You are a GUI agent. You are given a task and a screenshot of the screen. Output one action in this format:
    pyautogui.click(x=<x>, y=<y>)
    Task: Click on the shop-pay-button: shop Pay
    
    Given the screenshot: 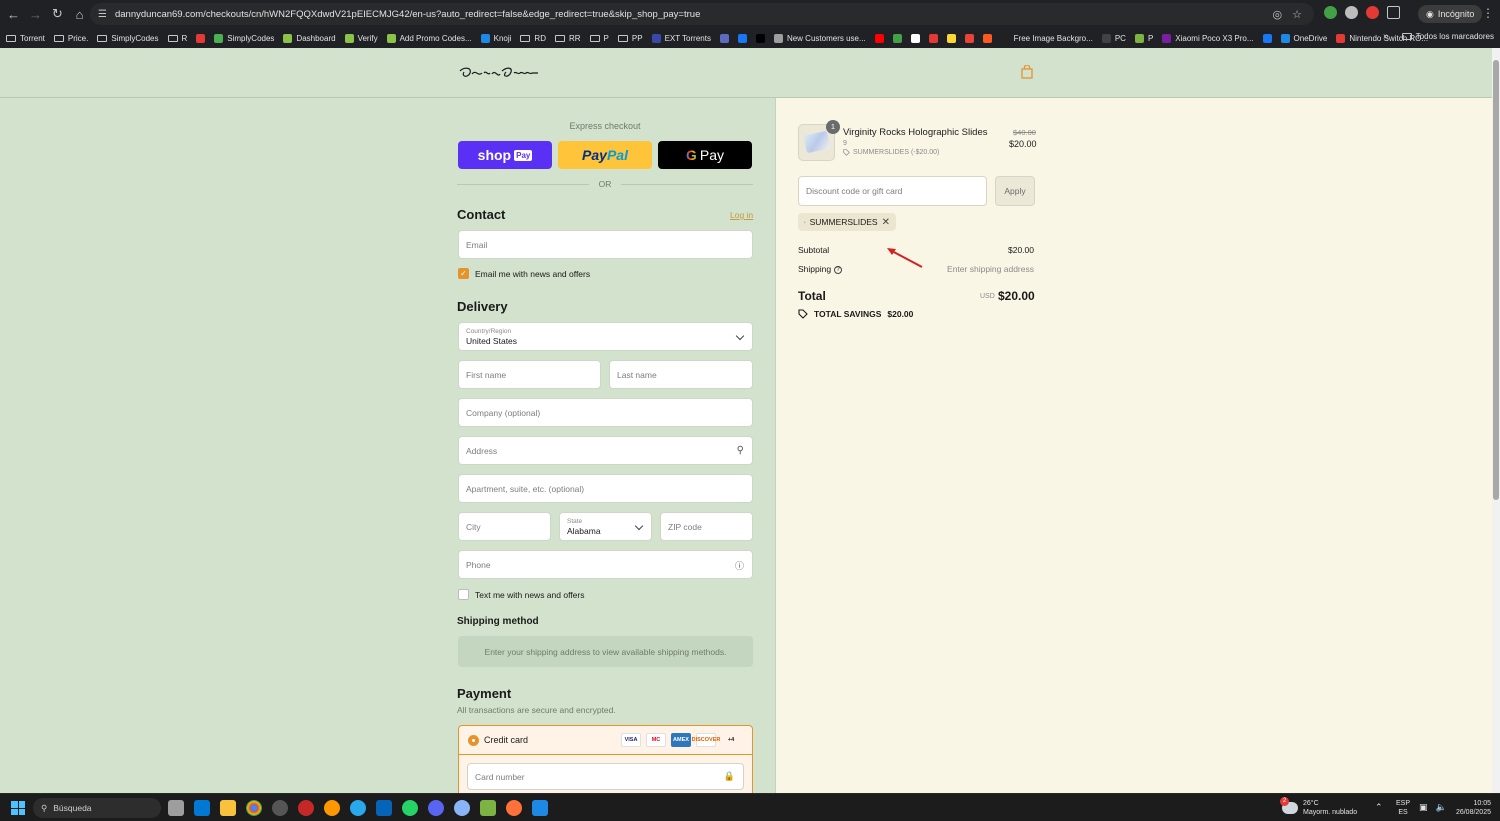 What is the action you would take?
    pyautogui.click(x=505, y=155)
    